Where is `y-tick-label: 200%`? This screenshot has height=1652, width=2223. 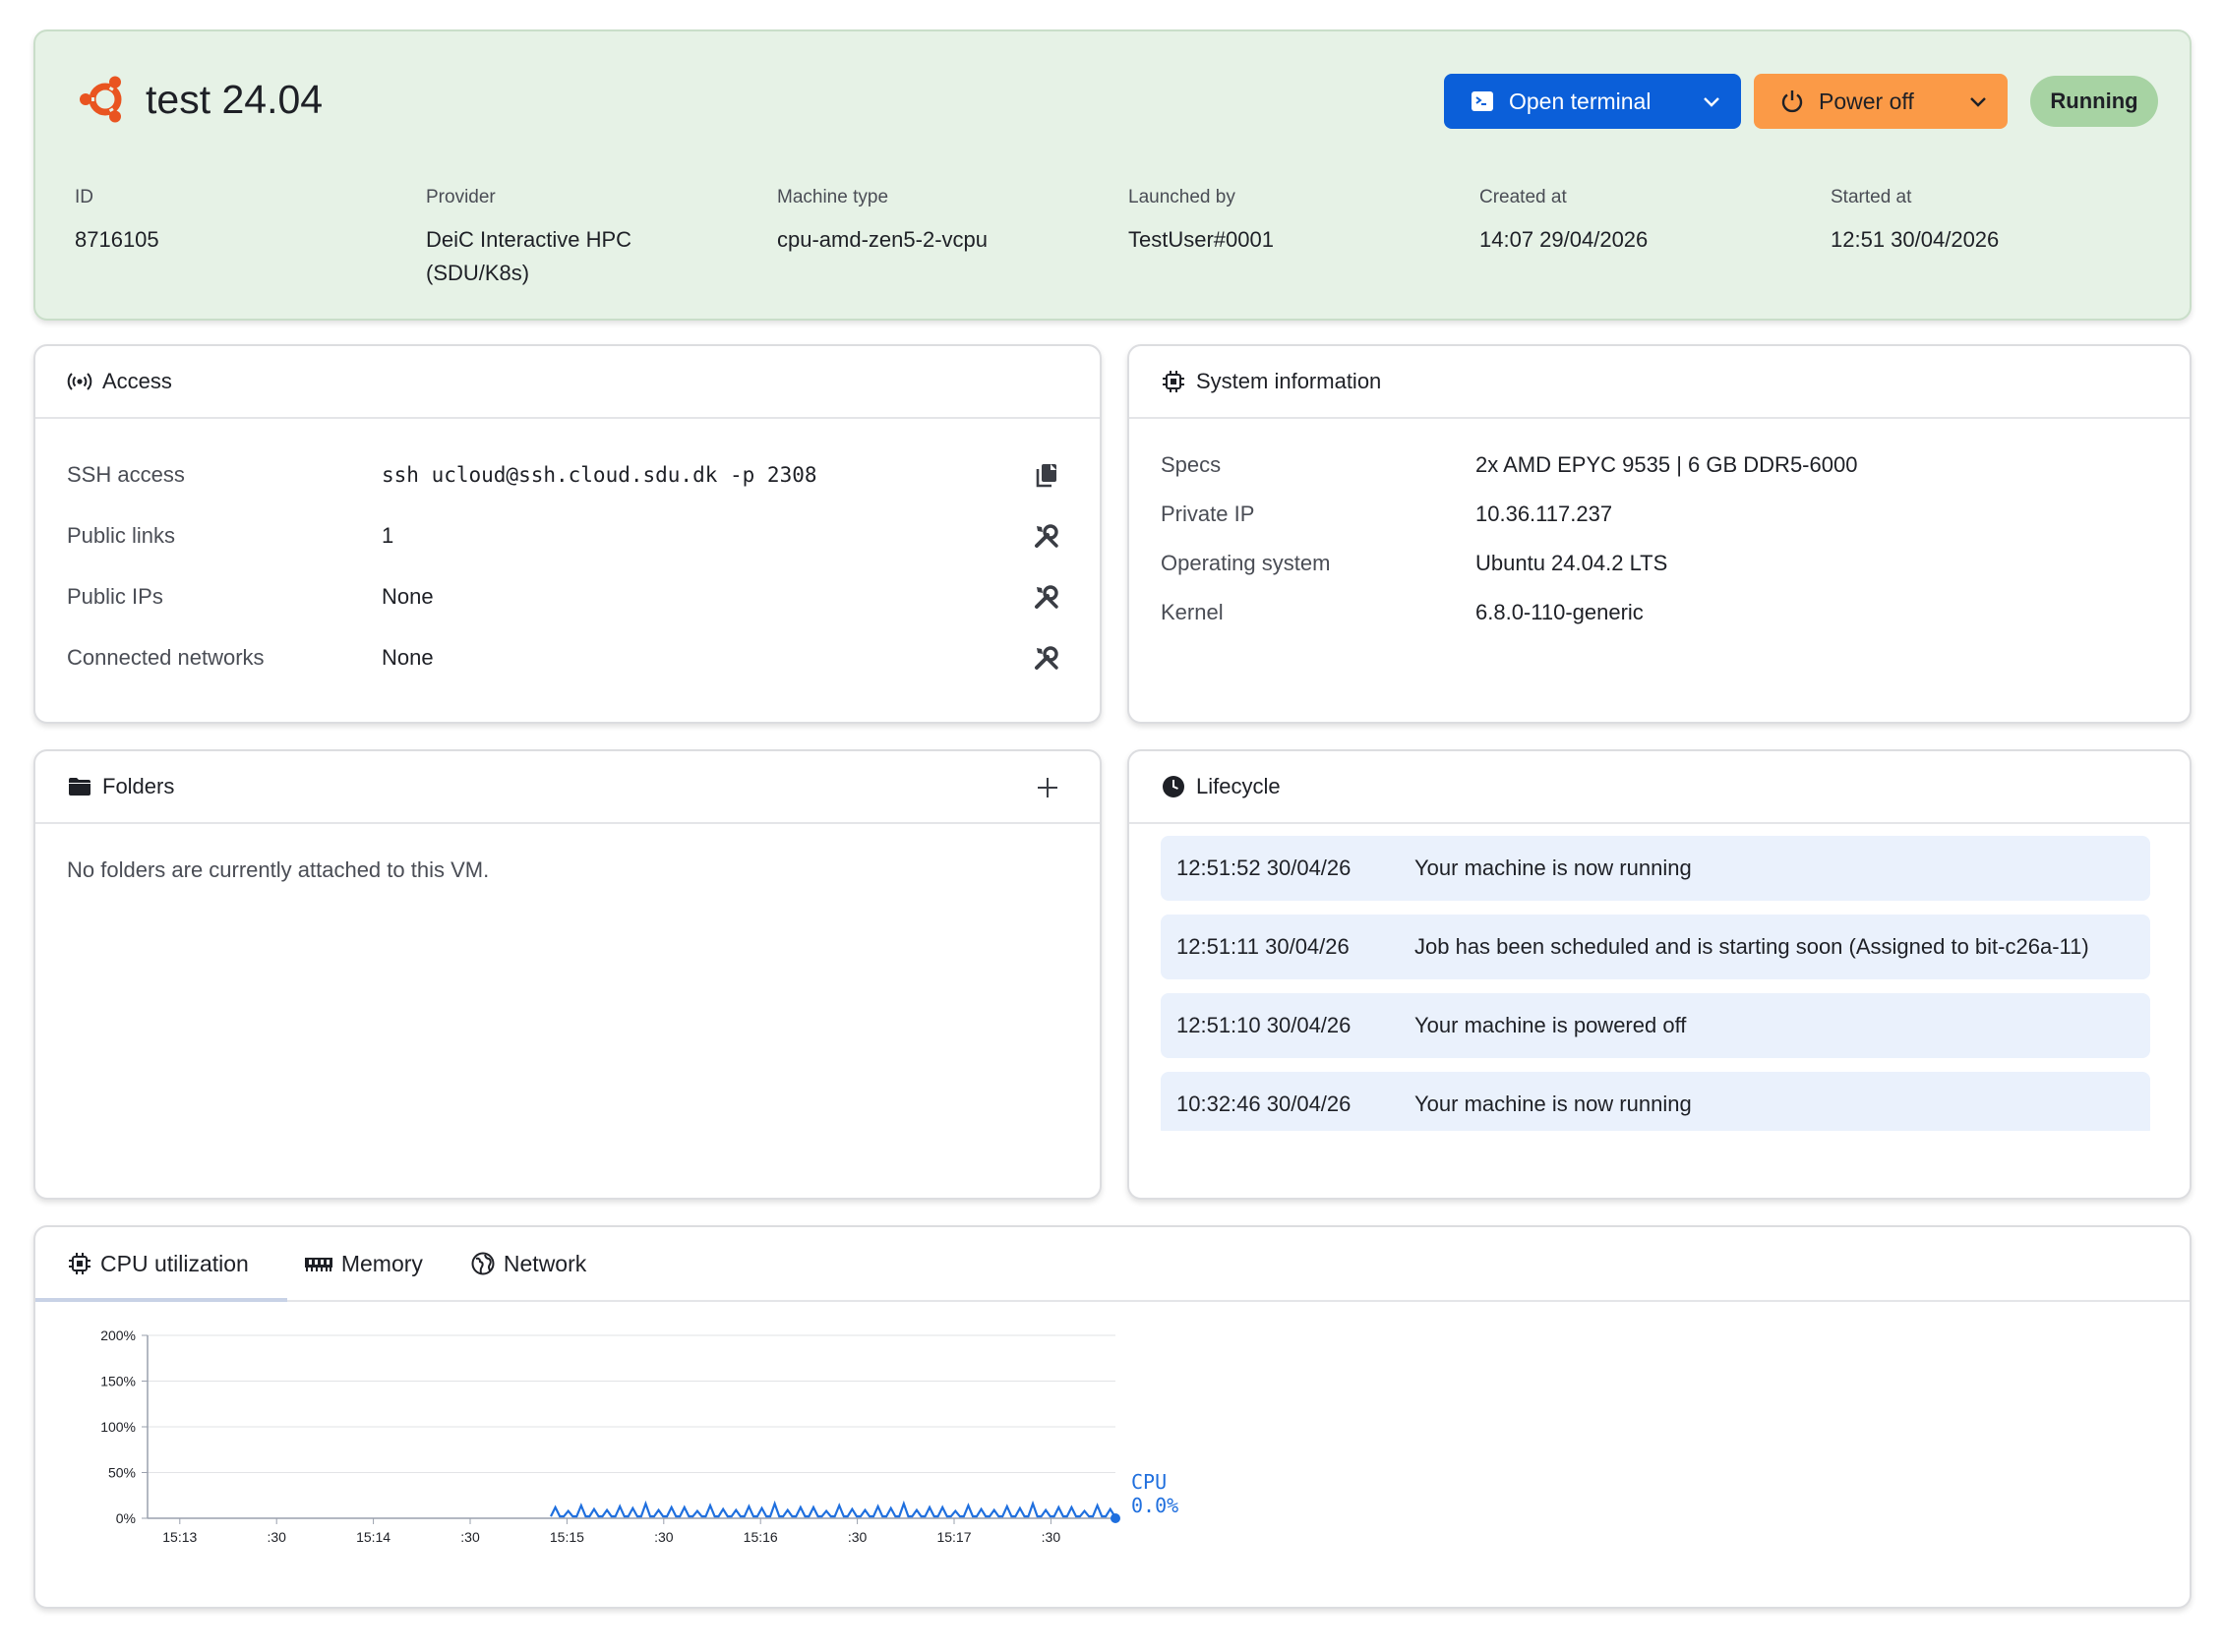 y-tick-label: 200% is located at coordinates (118, 1335).